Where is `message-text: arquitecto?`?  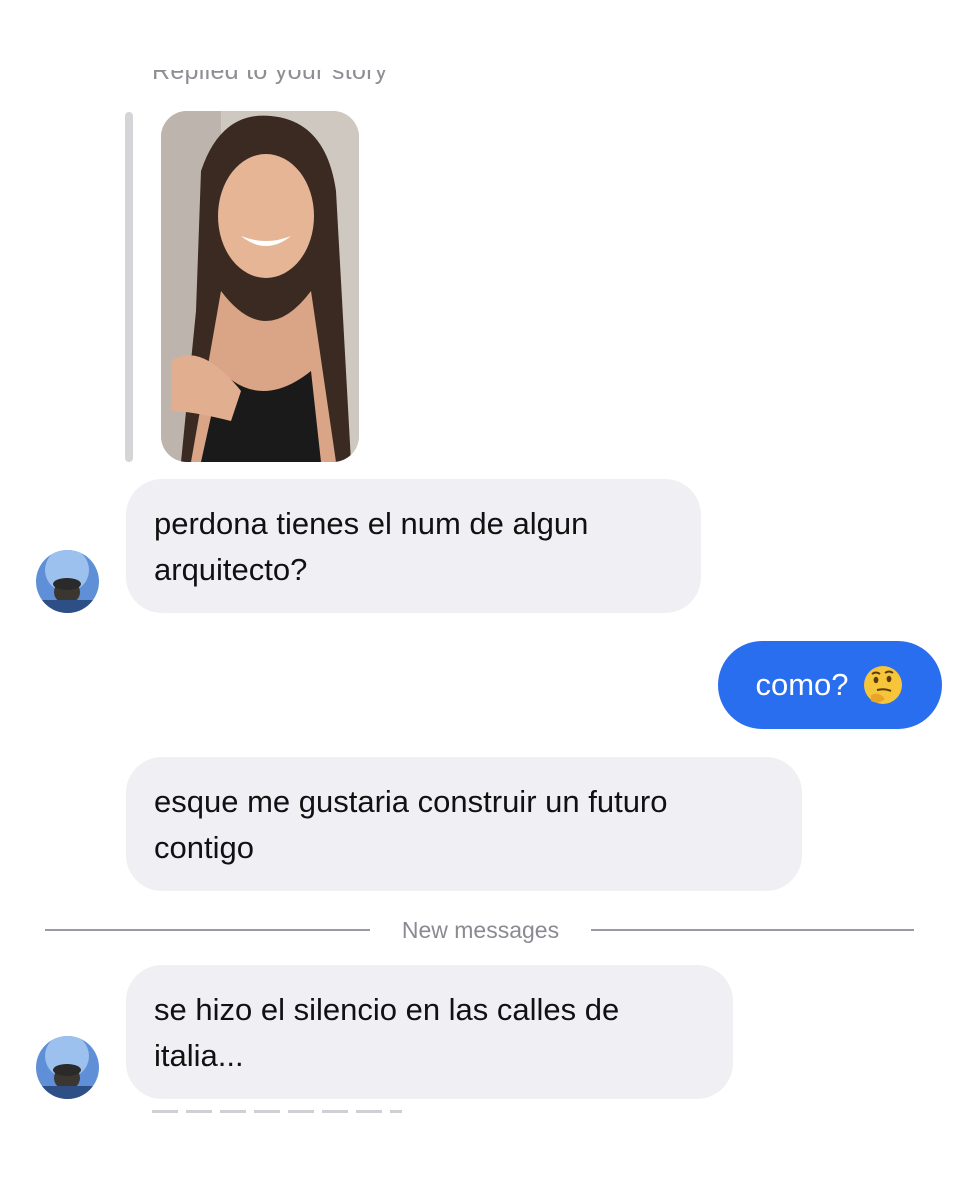 message-text: arquitecto? is located at coordinates (231, 569).